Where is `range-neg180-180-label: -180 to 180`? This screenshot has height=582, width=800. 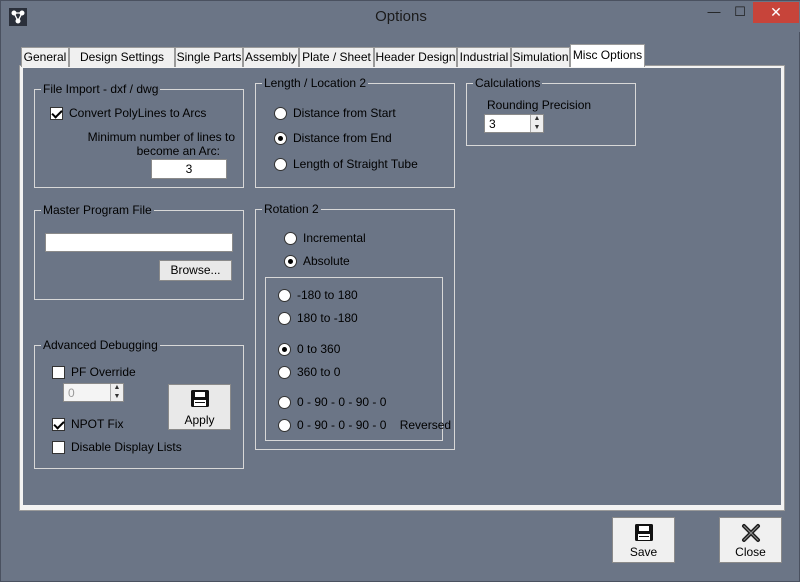 range-neg180-180-label: -180 to 180 is located at coordinates (327, 295).